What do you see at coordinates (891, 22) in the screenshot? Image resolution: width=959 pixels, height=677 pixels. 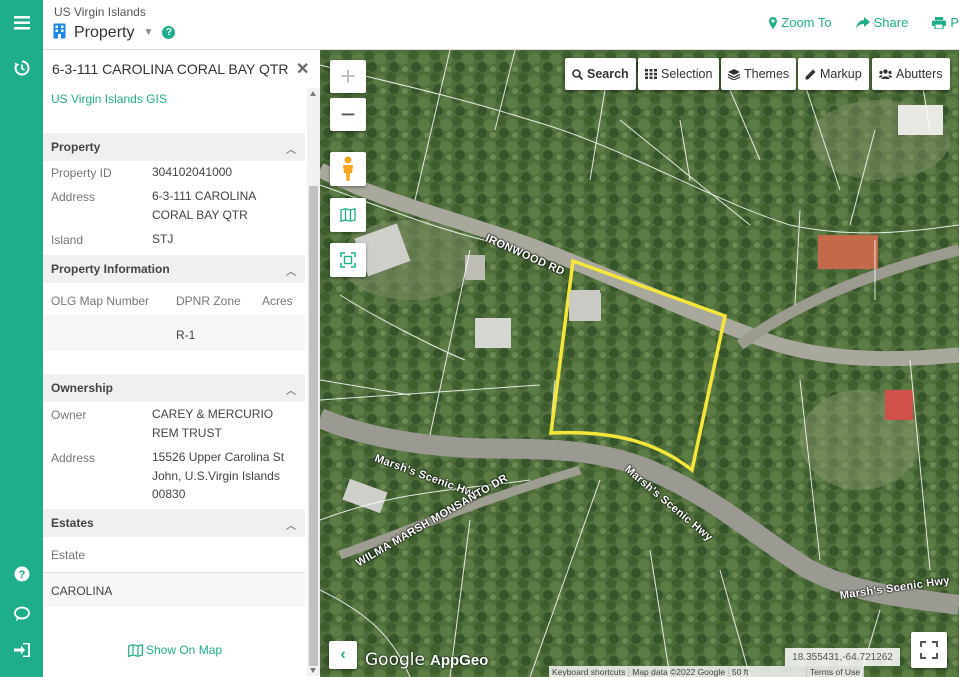 I see `share-label: Share` at bounding box center [891, 22].